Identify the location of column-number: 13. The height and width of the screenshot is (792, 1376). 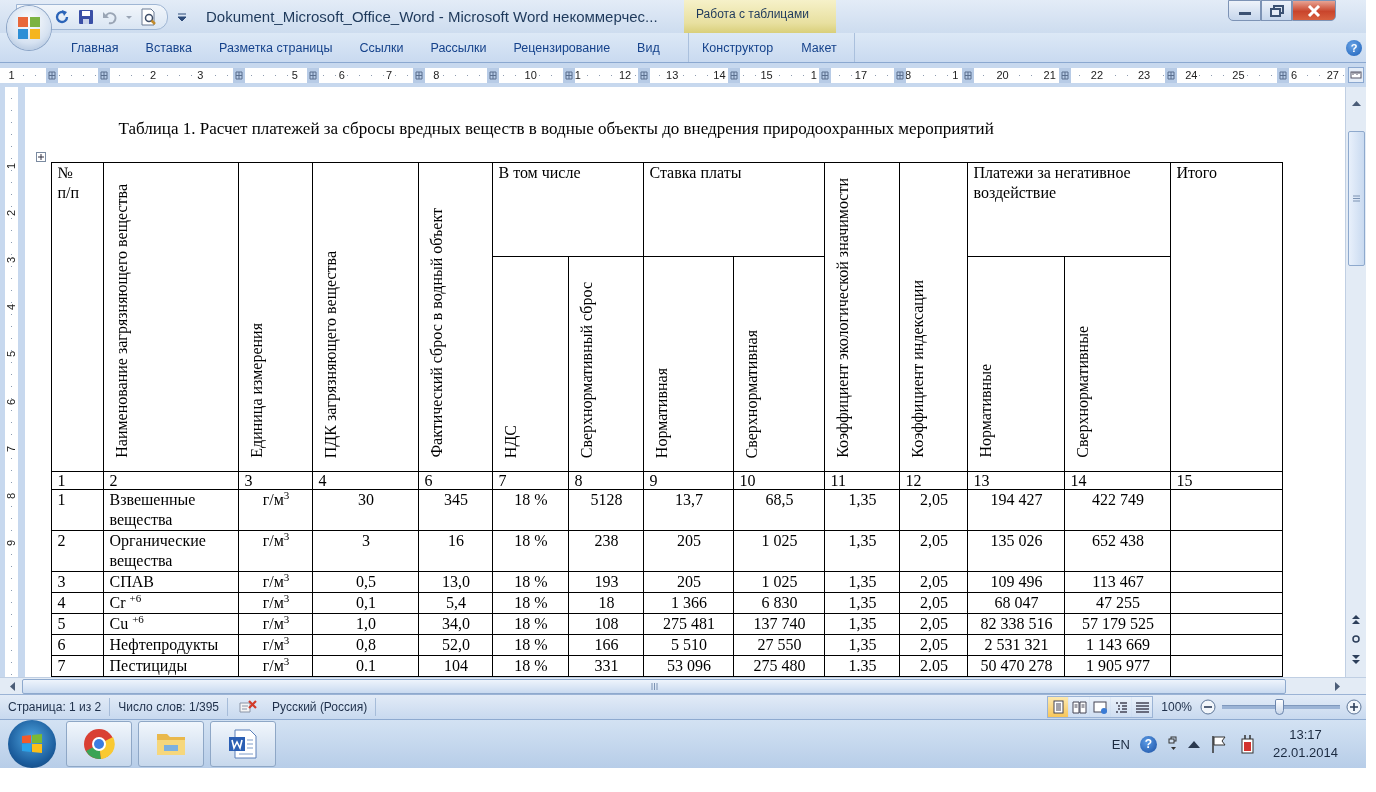
(981, 480).